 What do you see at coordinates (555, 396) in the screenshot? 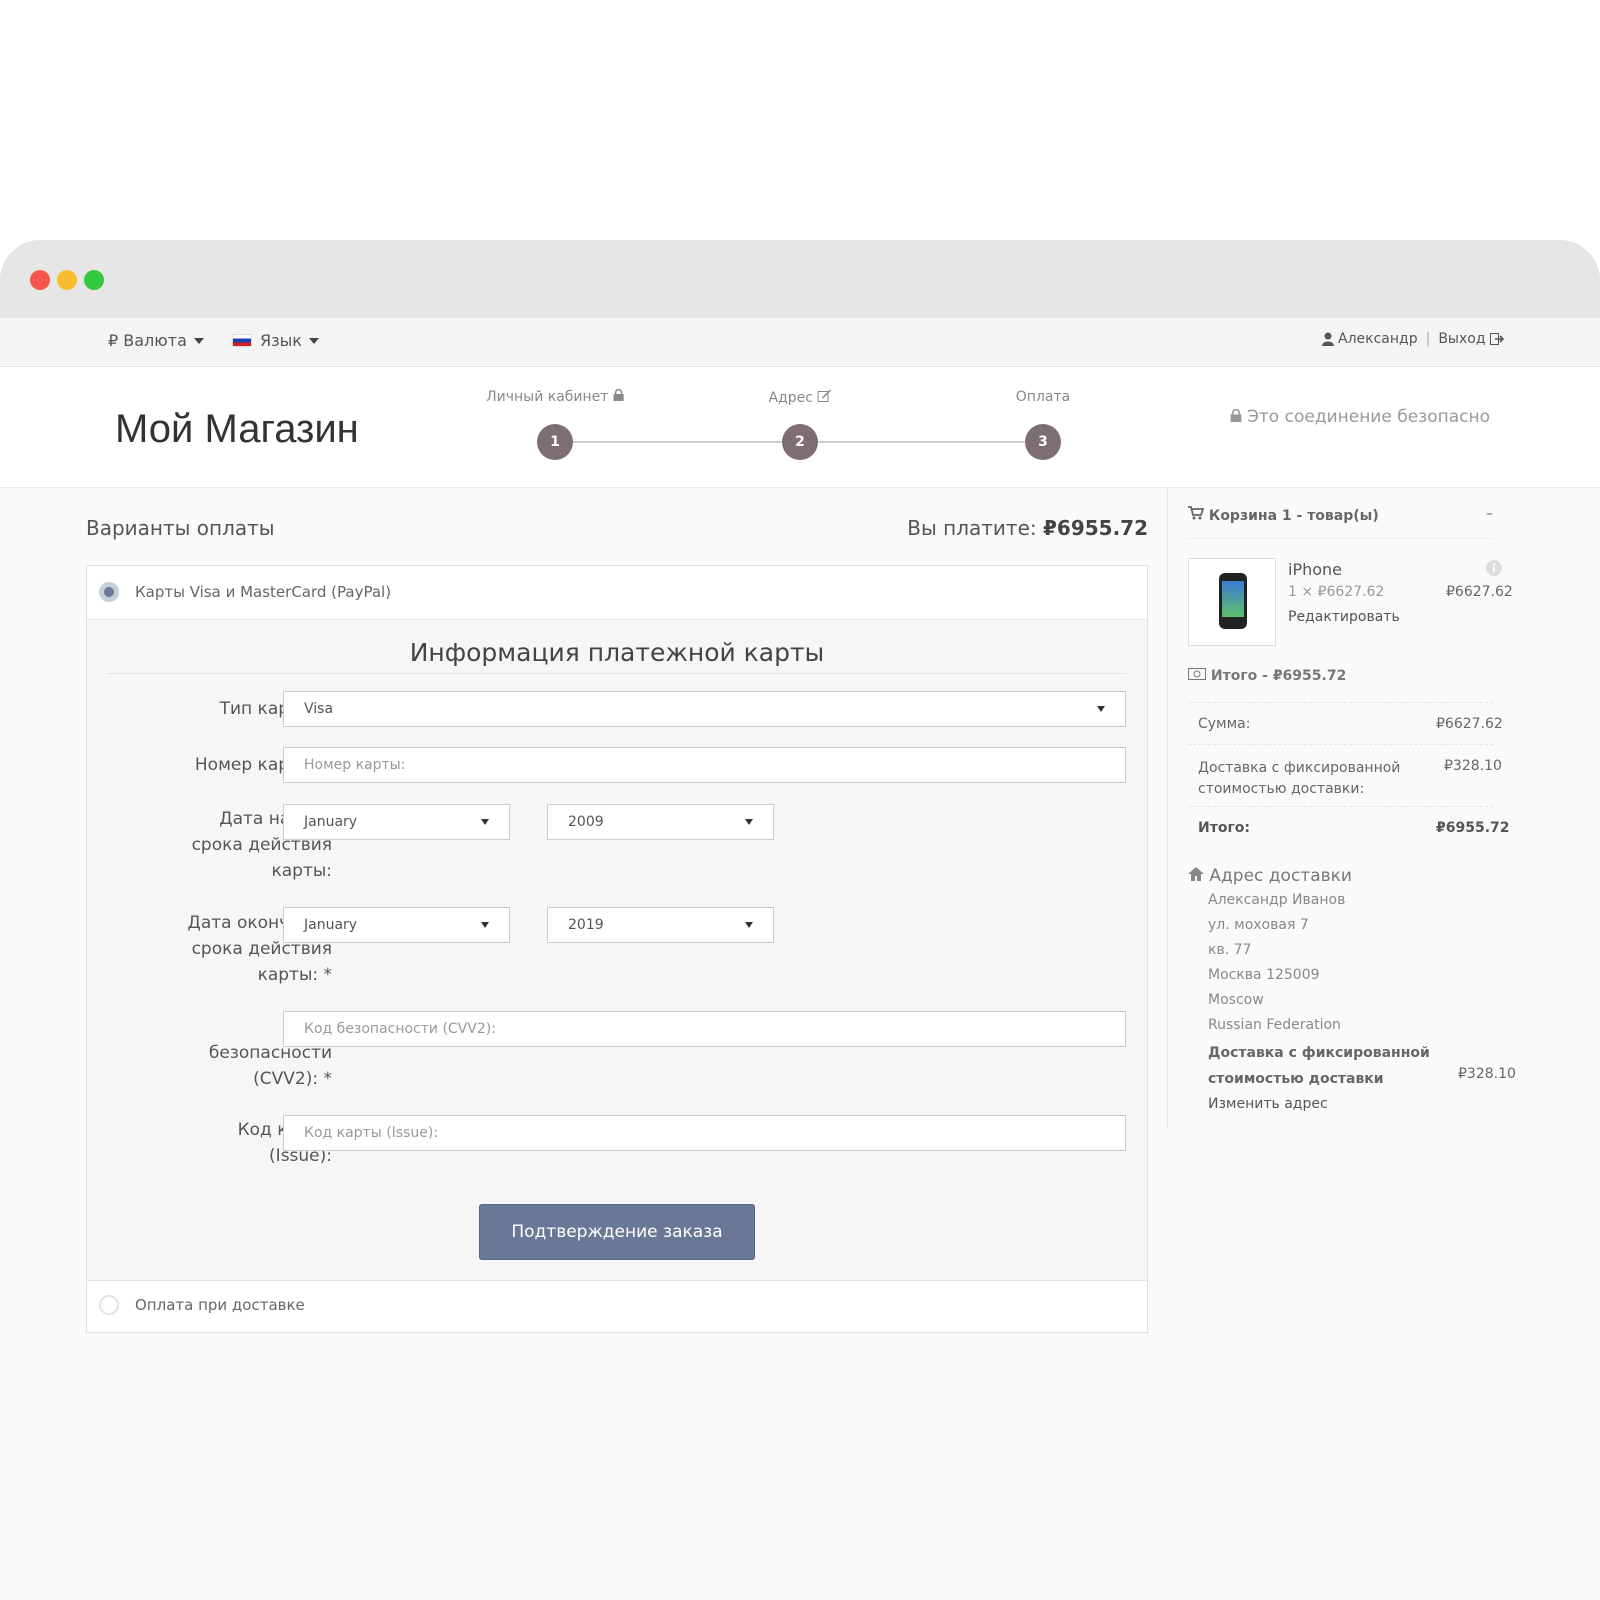
I see `step-label-account: Личный кабинет` at bounding box center [555, 396].